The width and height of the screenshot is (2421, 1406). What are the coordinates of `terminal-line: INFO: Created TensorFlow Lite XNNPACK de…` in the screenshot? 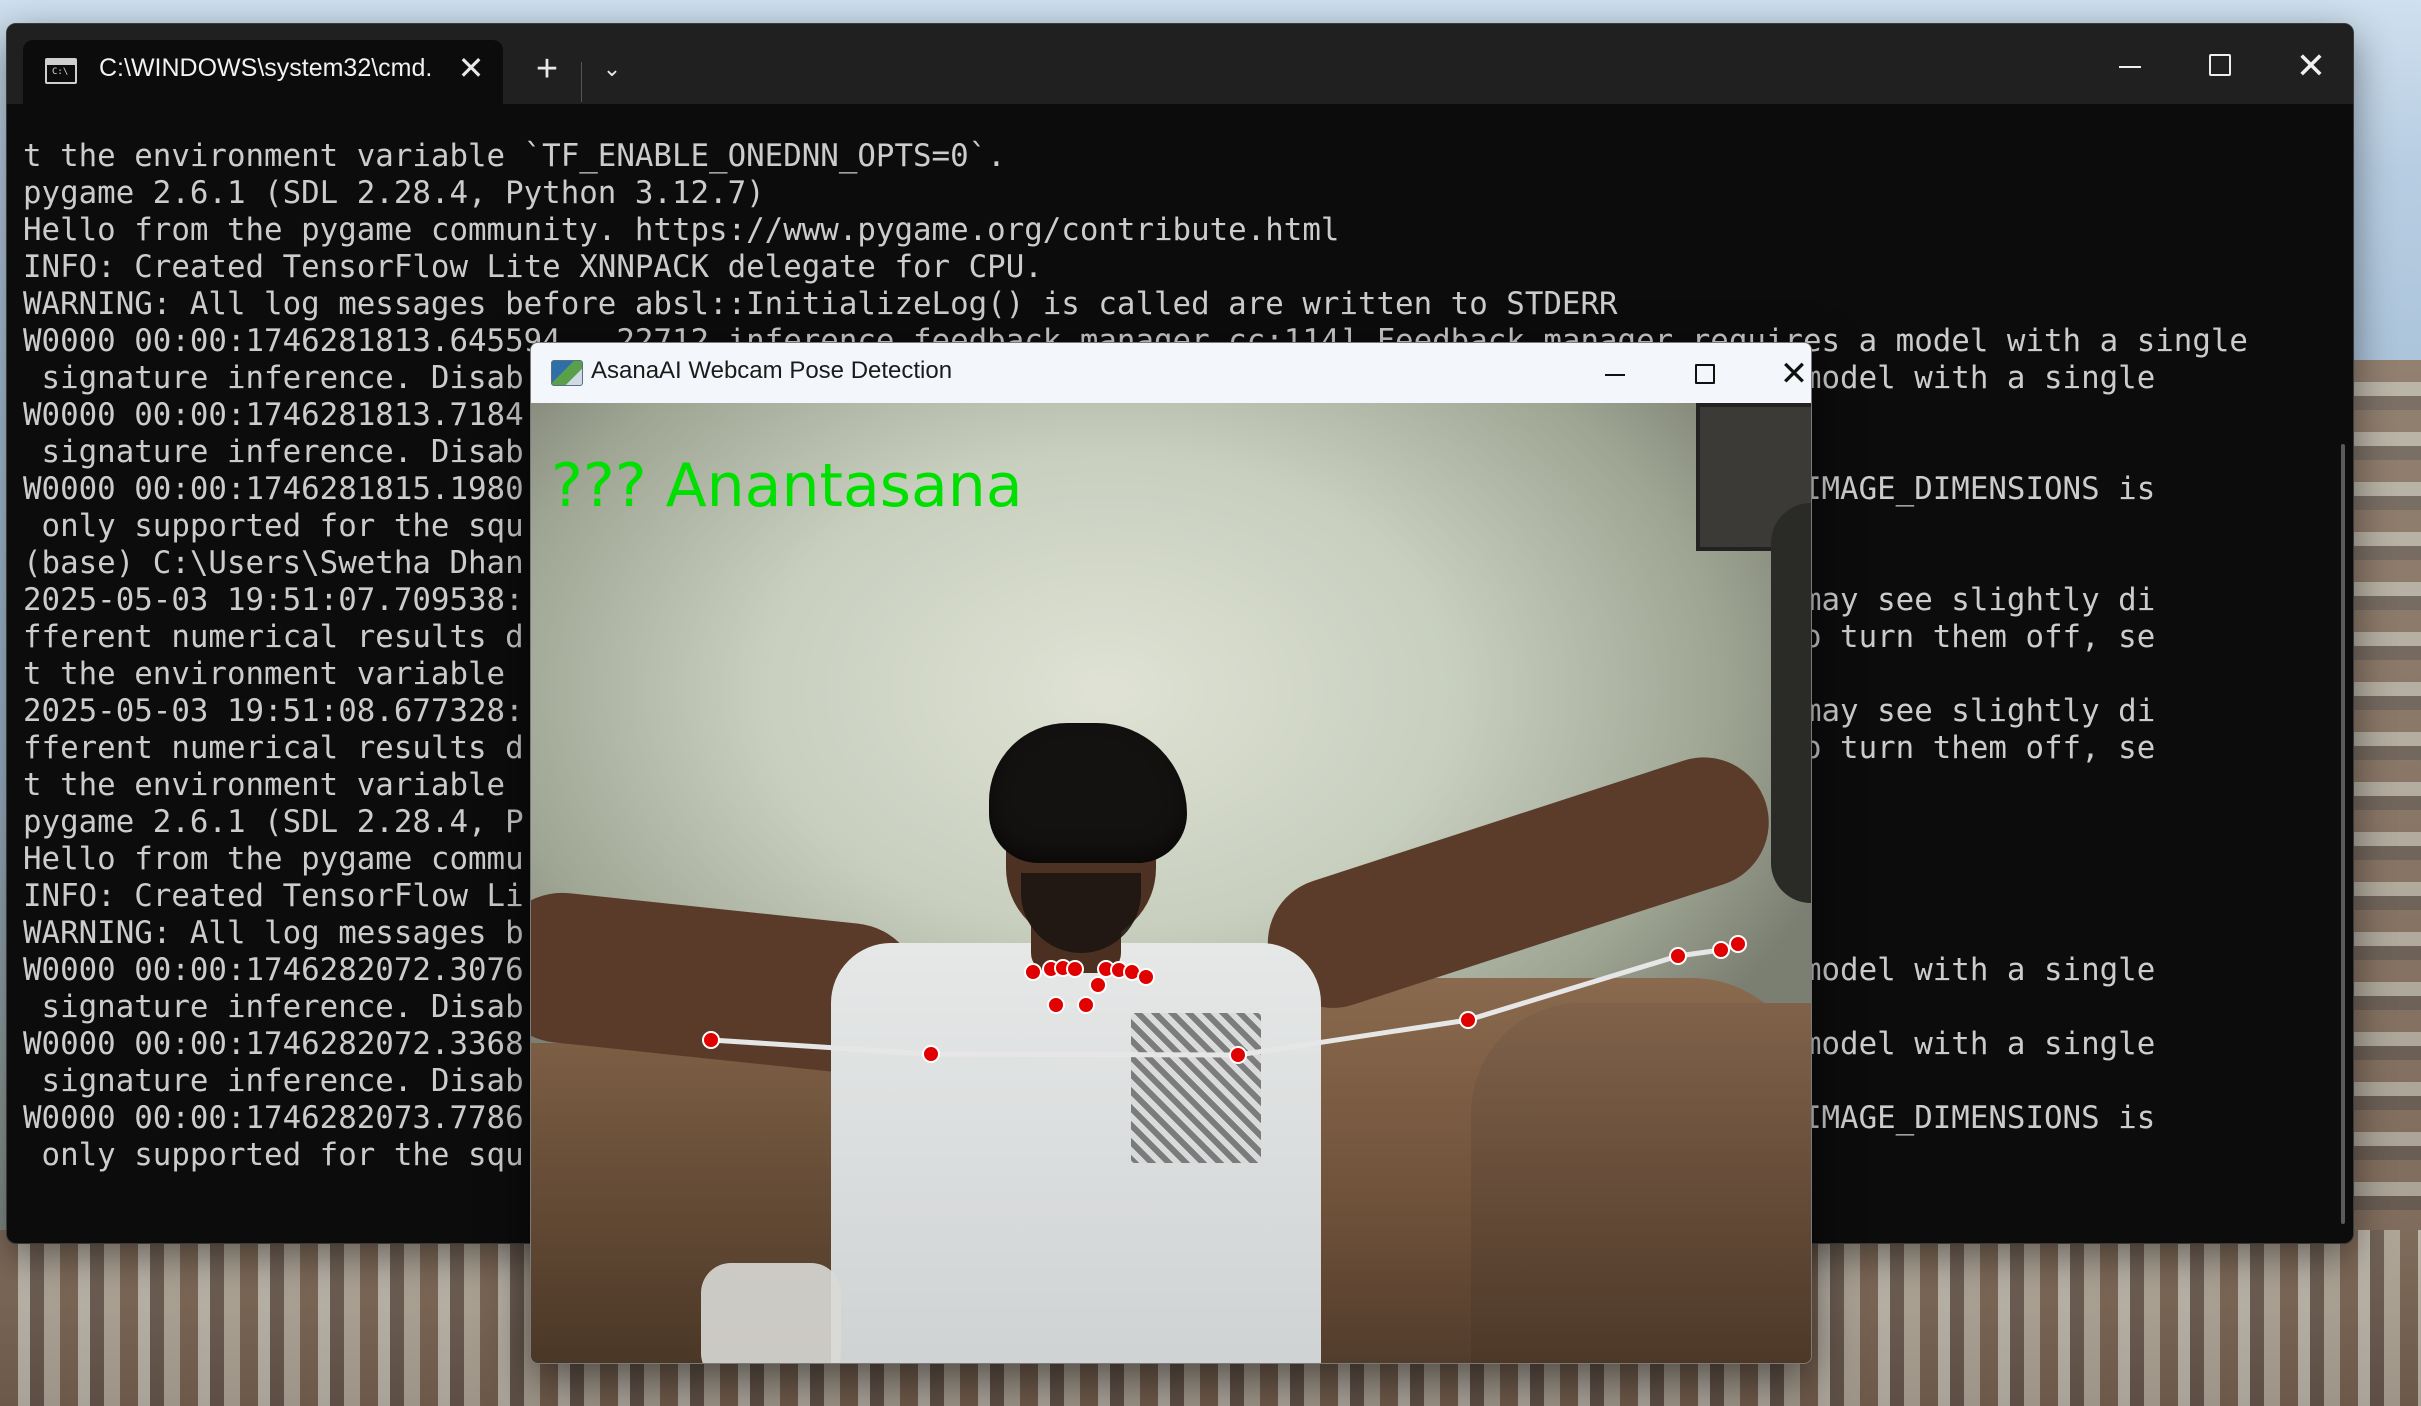 It's located at (533, 267).